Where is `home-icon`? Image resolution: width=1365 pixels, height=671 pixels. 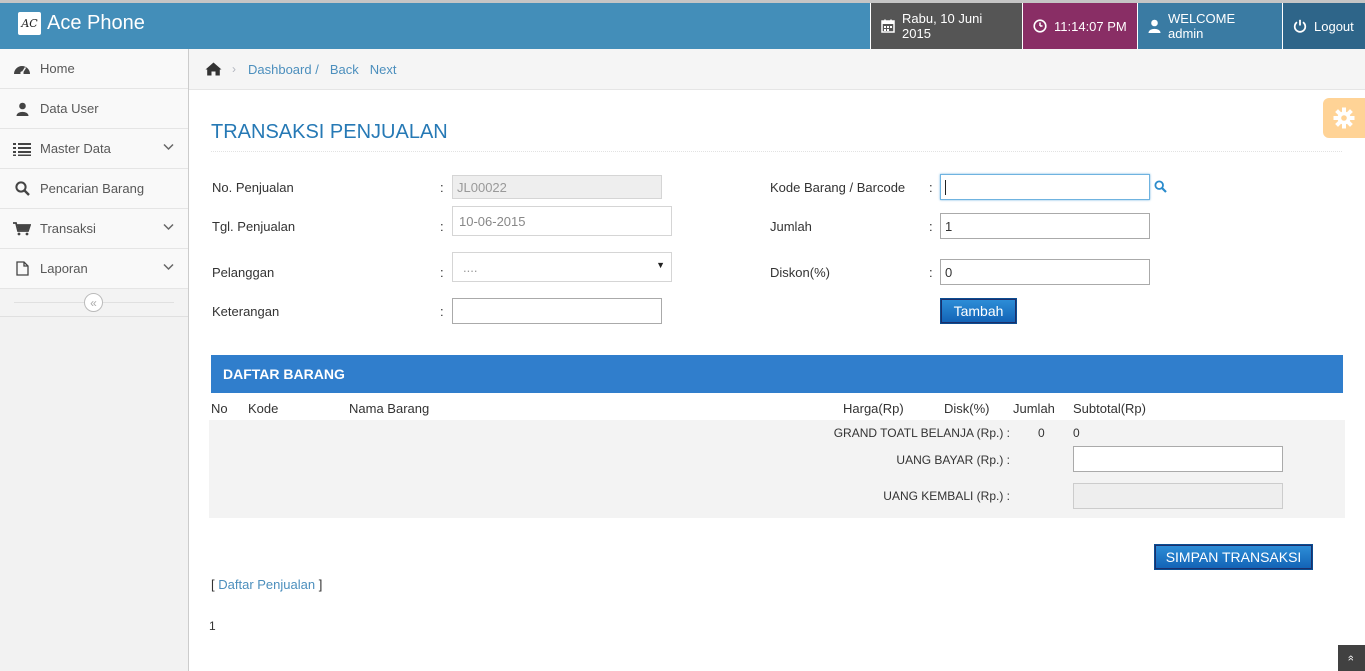
home-icon is located at coordinates (213, 69).